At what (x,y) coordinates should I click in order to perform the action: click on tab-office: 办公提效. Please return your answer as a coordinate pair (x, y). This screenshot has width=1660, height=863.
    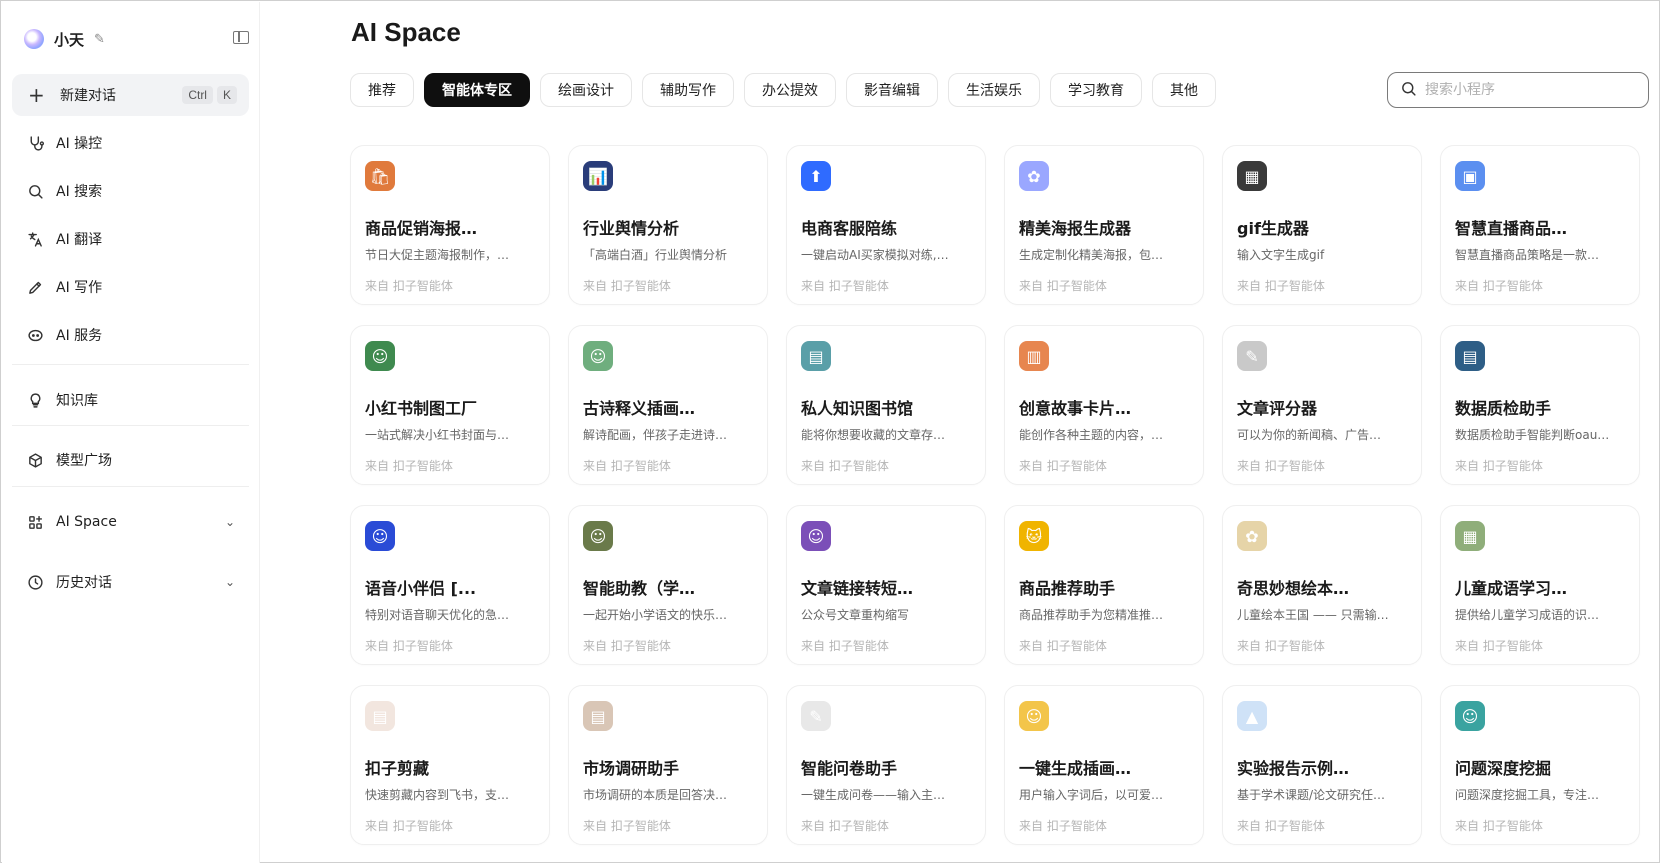
    Looking at the image, I should click on (790, 90).